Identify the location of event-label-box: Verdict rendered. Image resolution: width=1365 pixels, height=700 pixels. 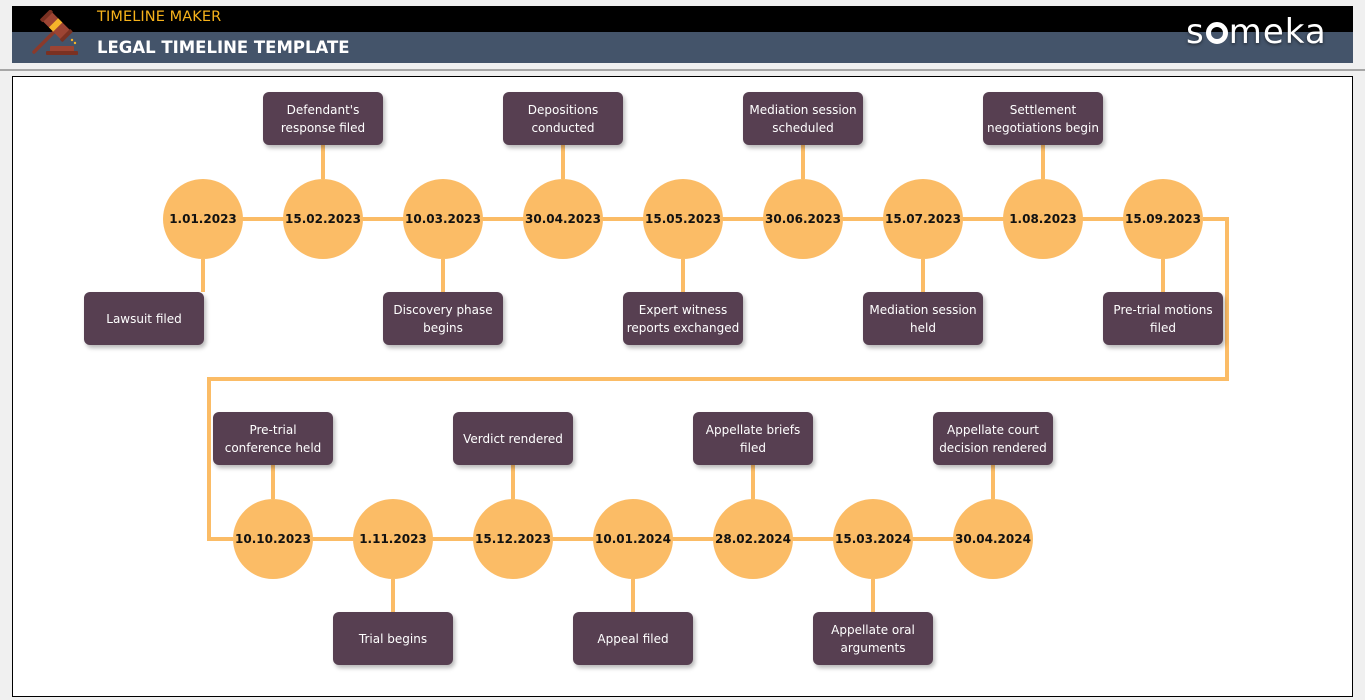
(513, 438).